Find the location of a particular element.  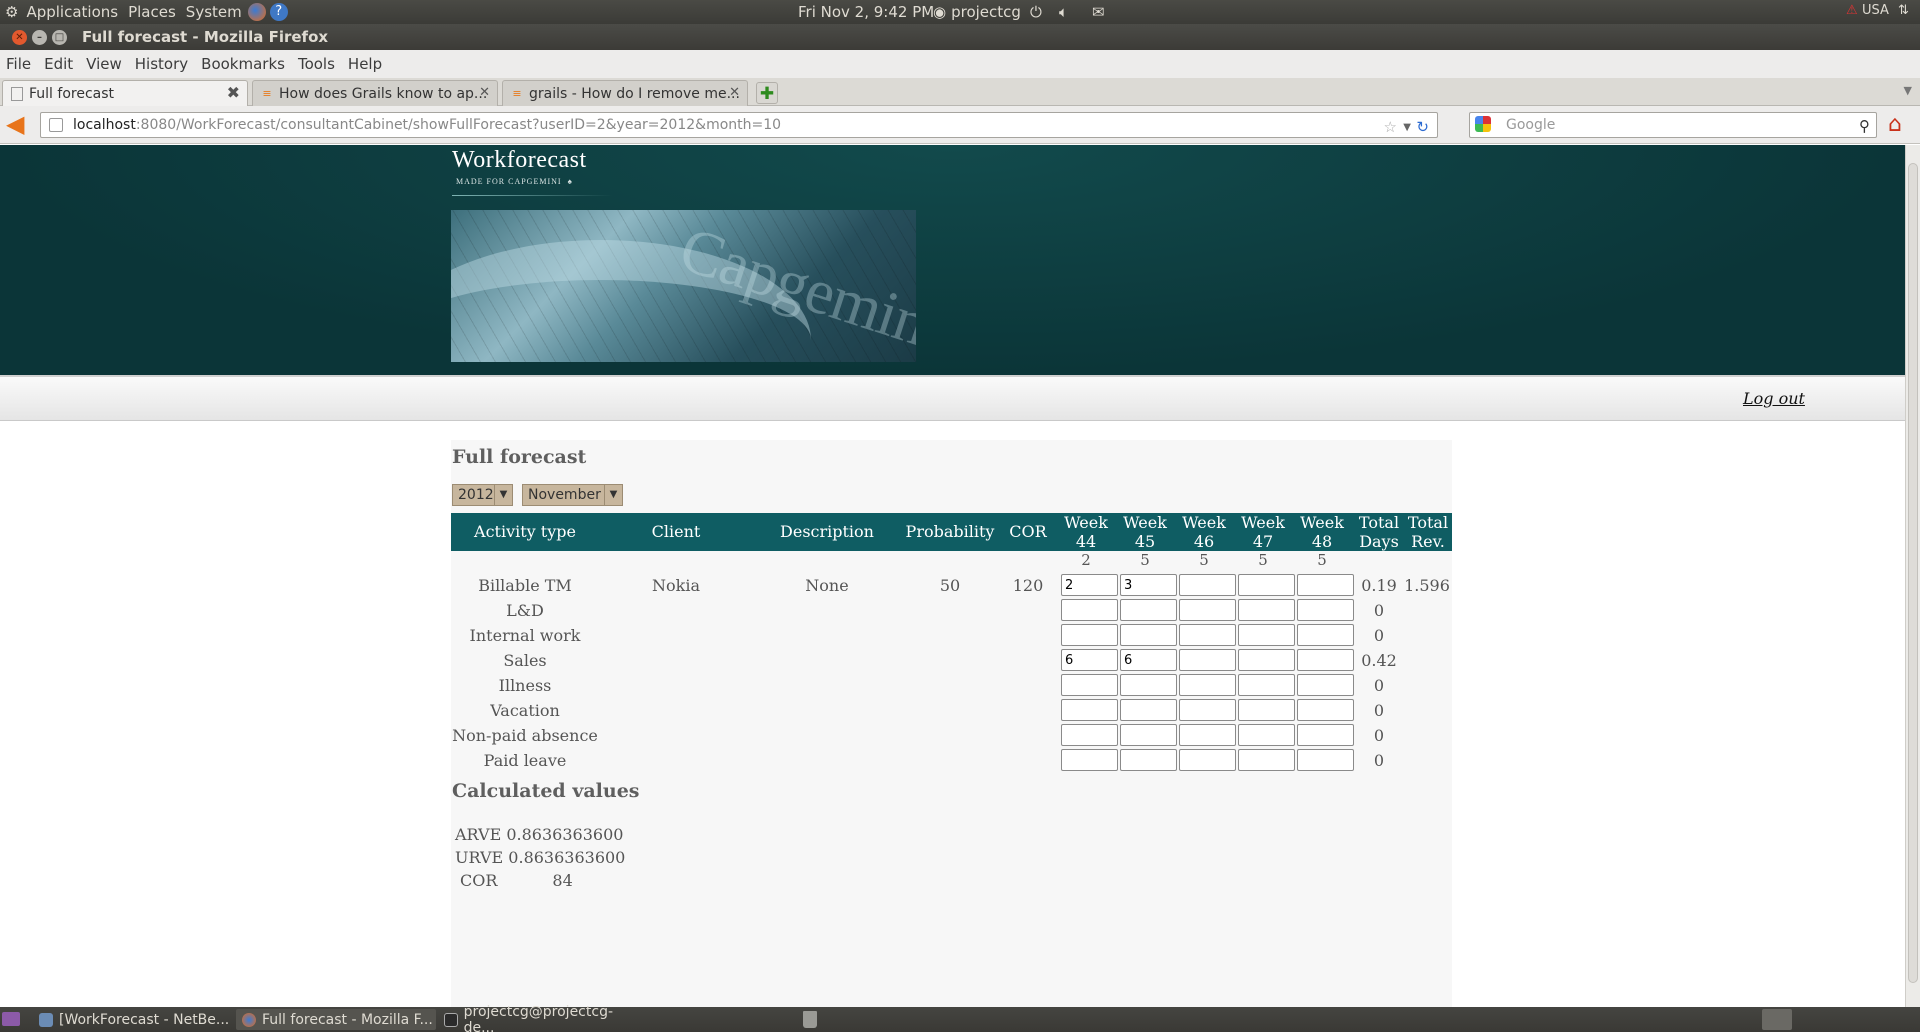

clock: Fri Nov 2, 9:42 PM is located at coordinates (866, 12).